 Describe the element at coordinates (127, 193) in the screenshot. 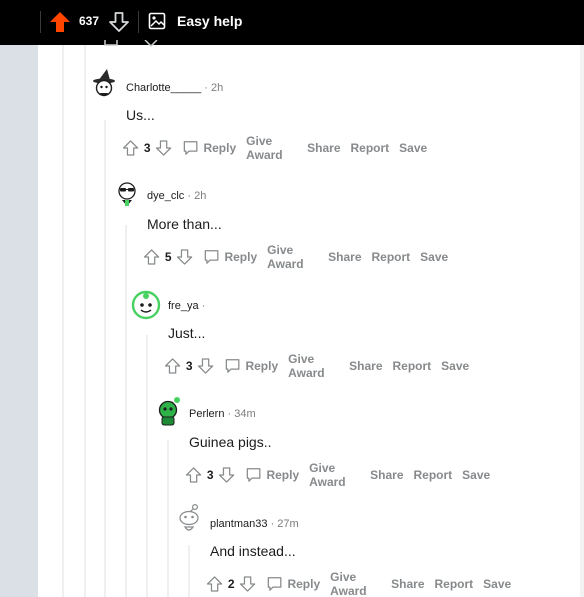

I see `avatar-sunglasses-icon` at that location.